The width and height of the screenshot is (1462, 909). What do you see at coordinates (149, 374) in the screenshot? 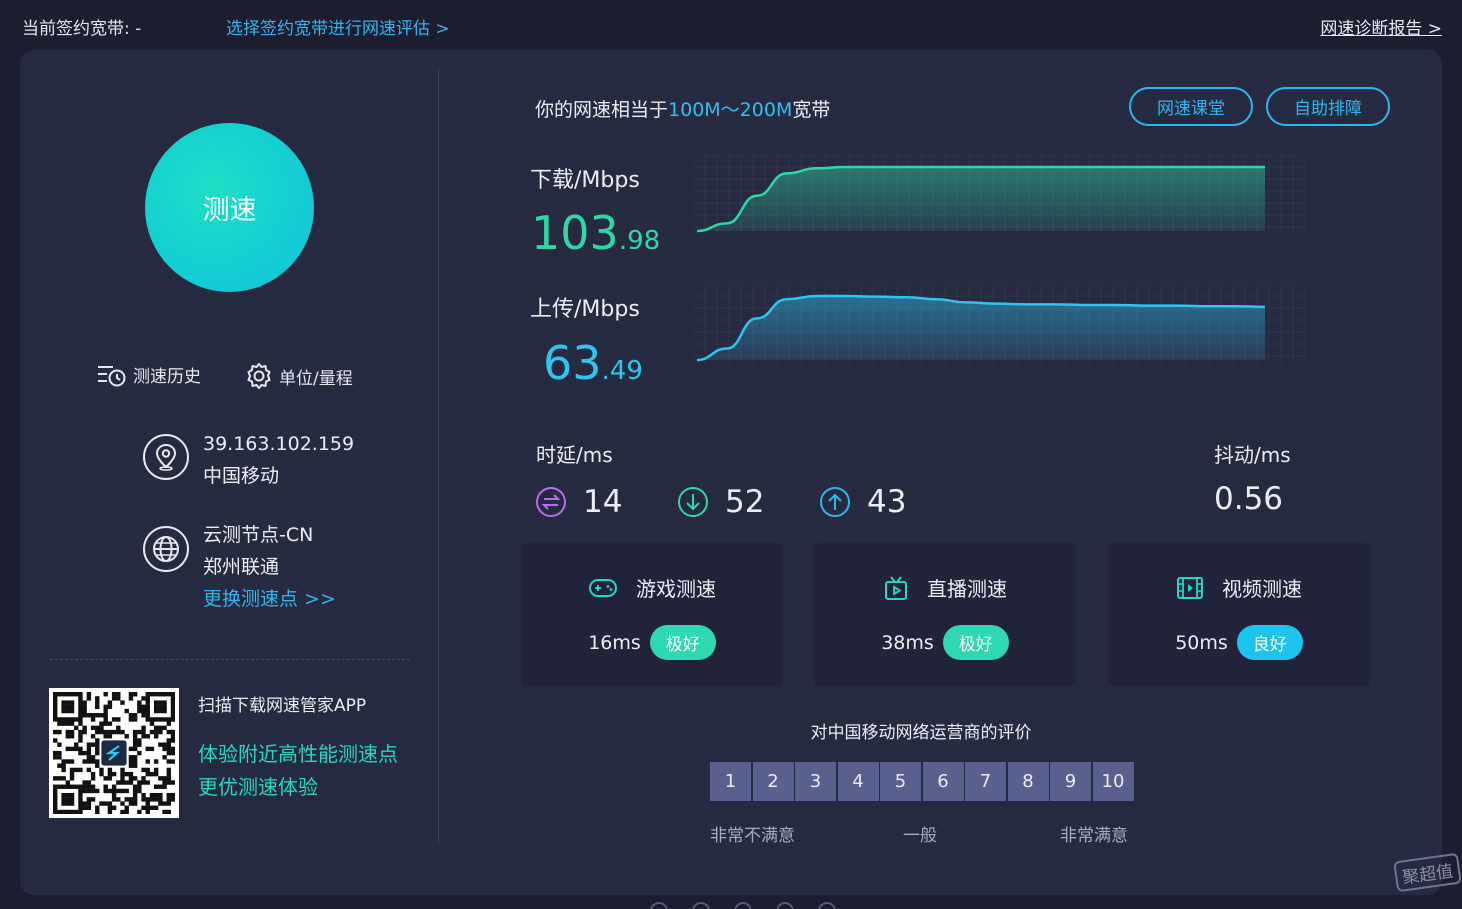
I see `history-button: 测速历史` at bounding box center [149, 374].